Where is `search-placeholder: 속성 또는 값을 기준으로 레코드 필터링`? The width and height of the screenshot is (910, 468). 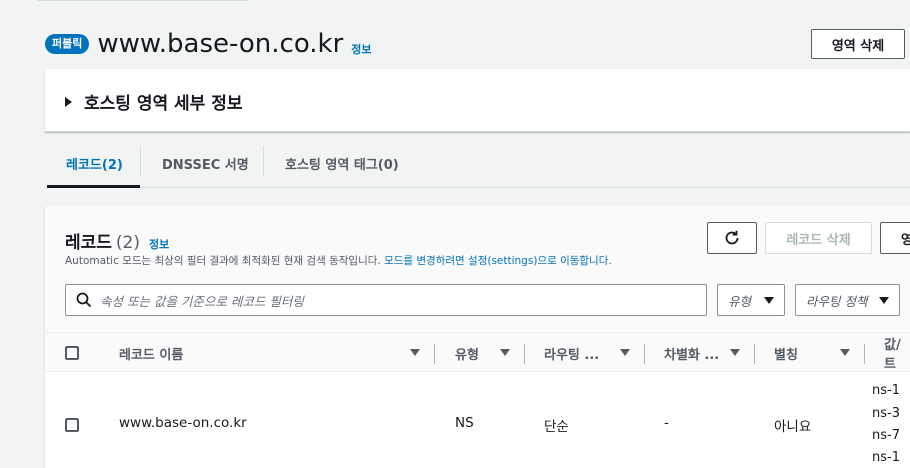
search-placeholder: 속성 또는 값을 기준으로 레코드 필터링 is located at coordinates (202, 301).